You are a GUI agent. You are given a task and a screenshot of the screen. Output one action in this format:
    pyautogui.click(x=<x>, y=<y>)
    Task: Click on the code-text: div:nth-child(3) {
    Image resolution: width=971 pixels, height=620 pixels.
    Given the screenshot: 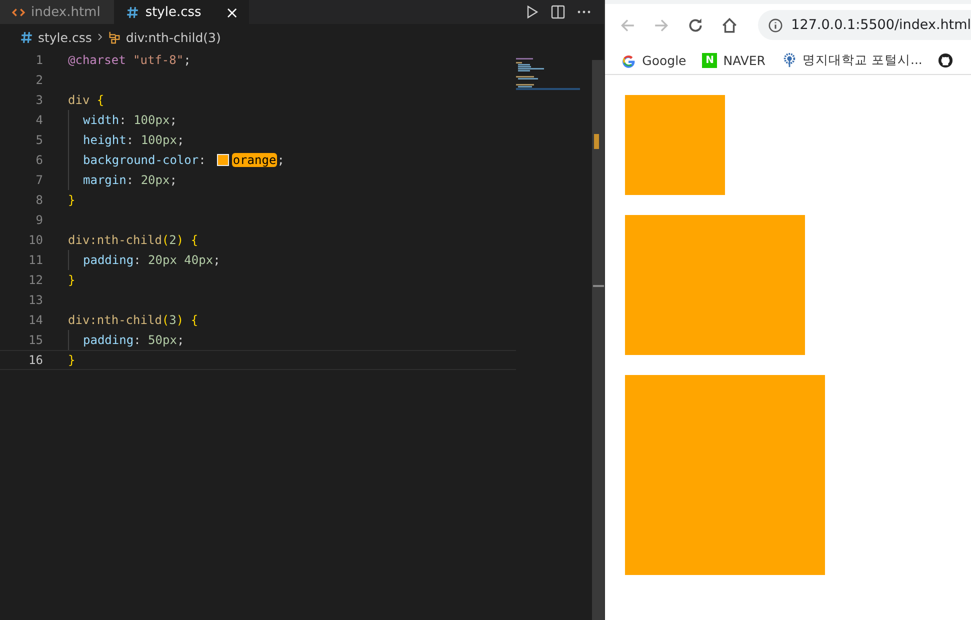 What is the action you would take?
    pyautogui.click(x=133, y=320)
    